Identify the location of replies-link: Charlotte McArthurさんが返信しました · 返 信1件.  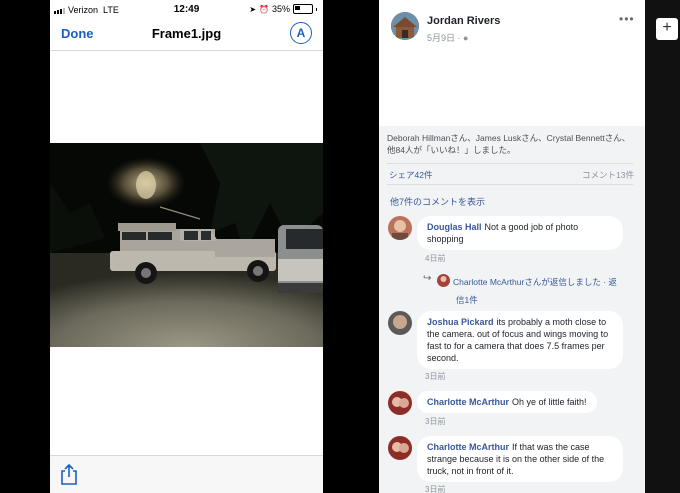
(537, 290).